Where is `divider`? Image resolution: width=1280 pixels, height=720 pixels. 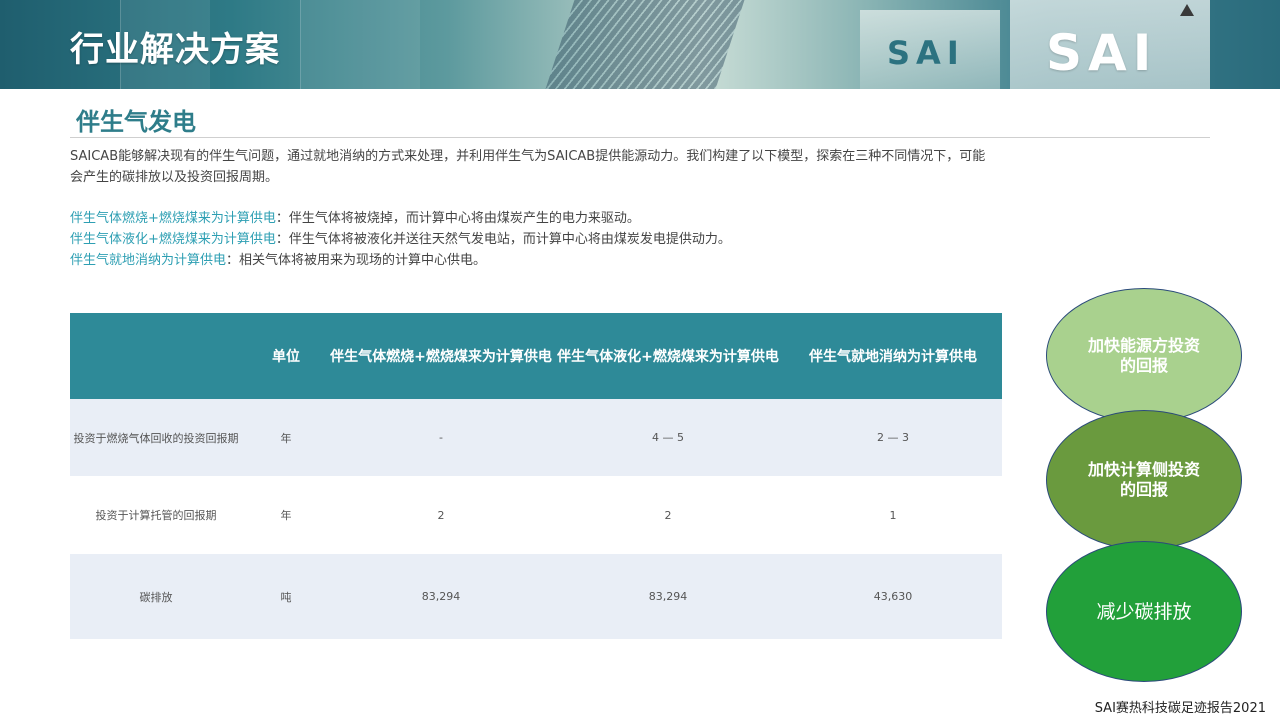
divider is located at coordinates (640, 137).